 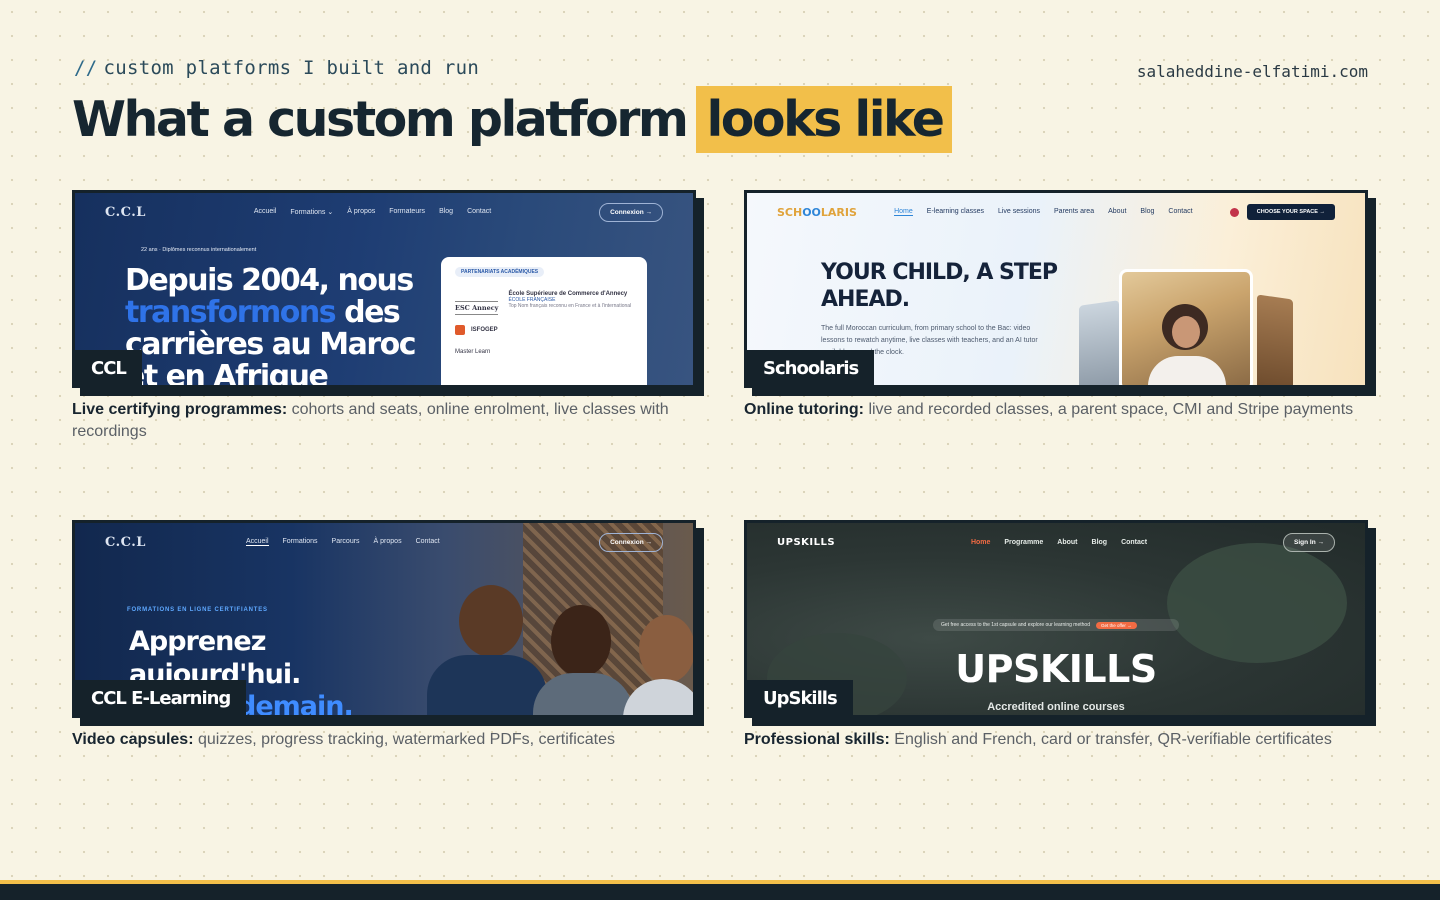 I want to click on sch-logo-b: OO, so click(x=811, y=212).